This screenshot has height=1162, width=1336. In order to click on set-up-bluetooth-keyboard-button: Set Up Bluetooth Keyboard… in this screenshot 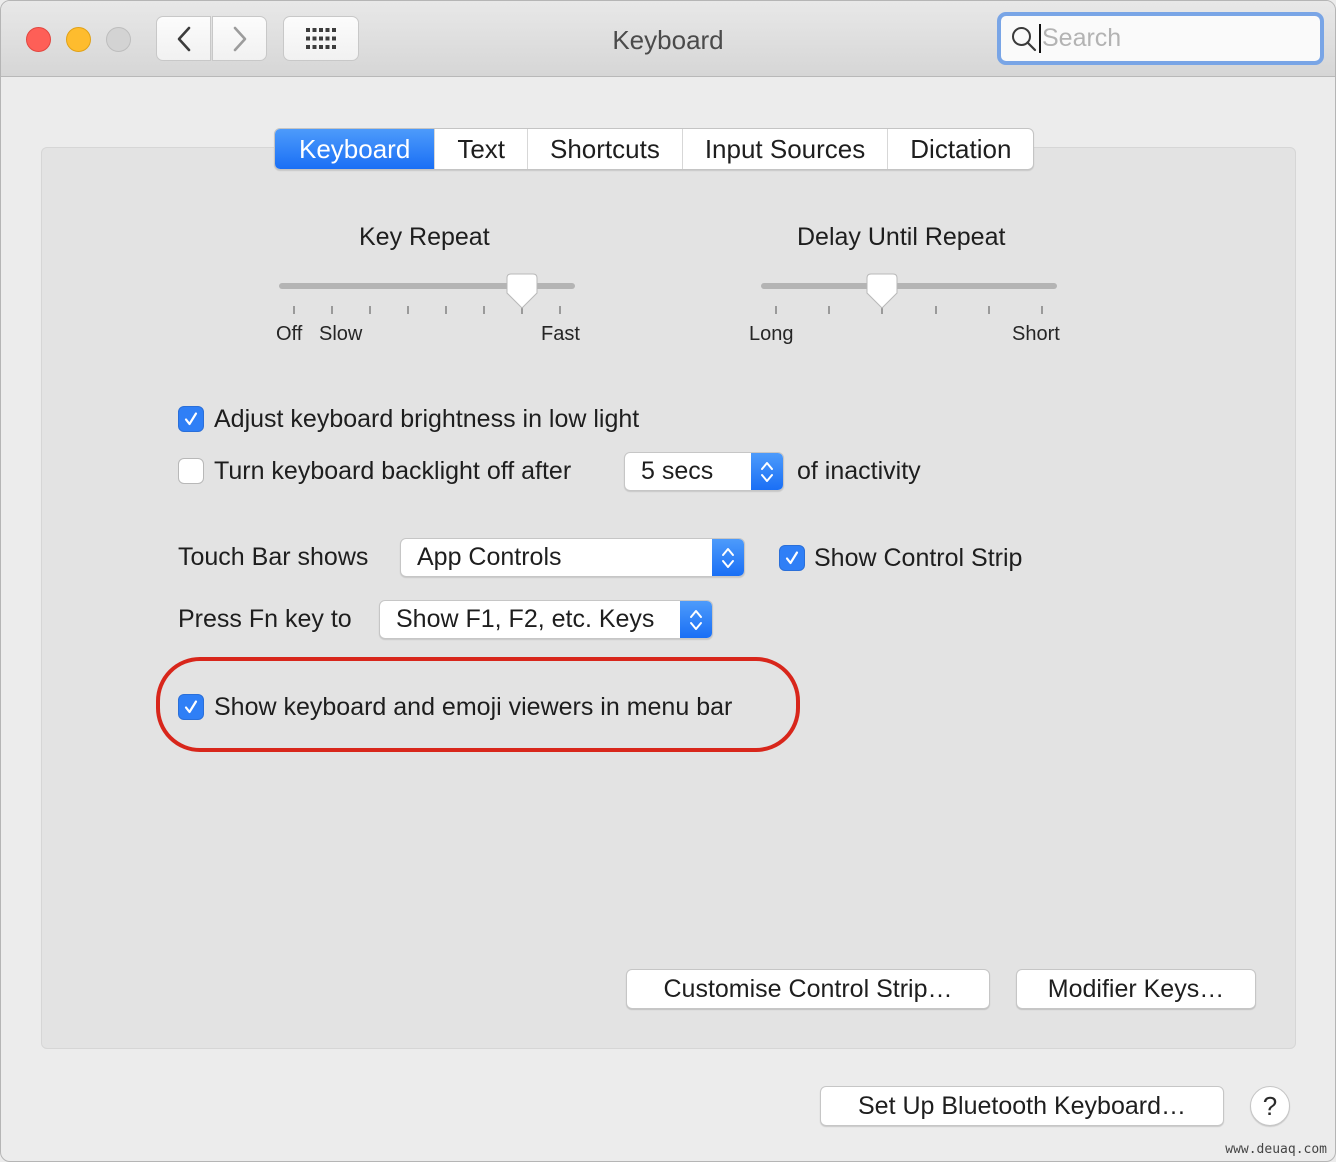, I will do `click(1022, 1106)`.